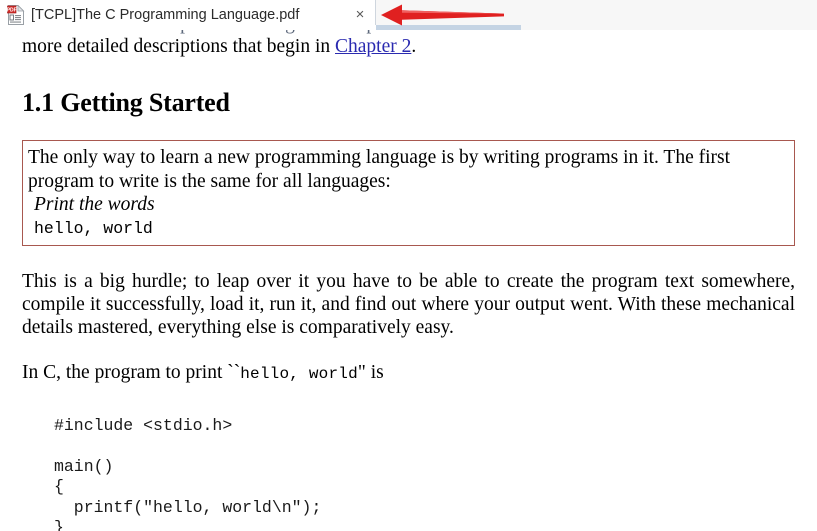 The image size is (817, 531). I want to click on intro-text-after-link: ., so click(414, 46).